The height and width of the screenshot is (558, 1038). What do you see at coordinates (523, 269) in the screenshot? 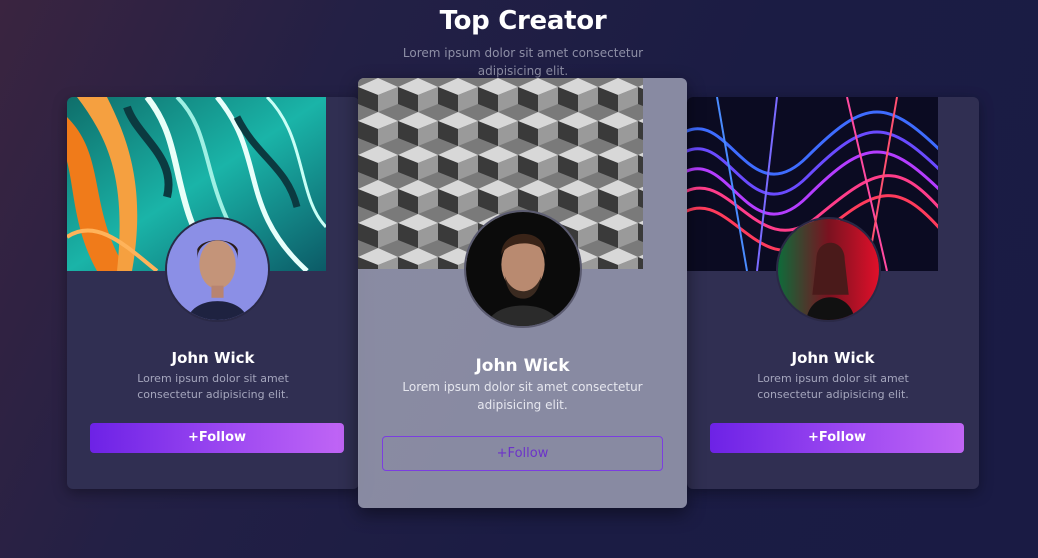
I see `avatar-man` at bounding box center [523, 269].